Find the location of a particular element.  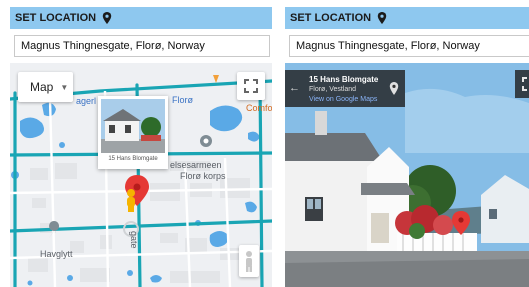

street-view-title: 15 Hans Blomgate is located at coordinates (344, 79).